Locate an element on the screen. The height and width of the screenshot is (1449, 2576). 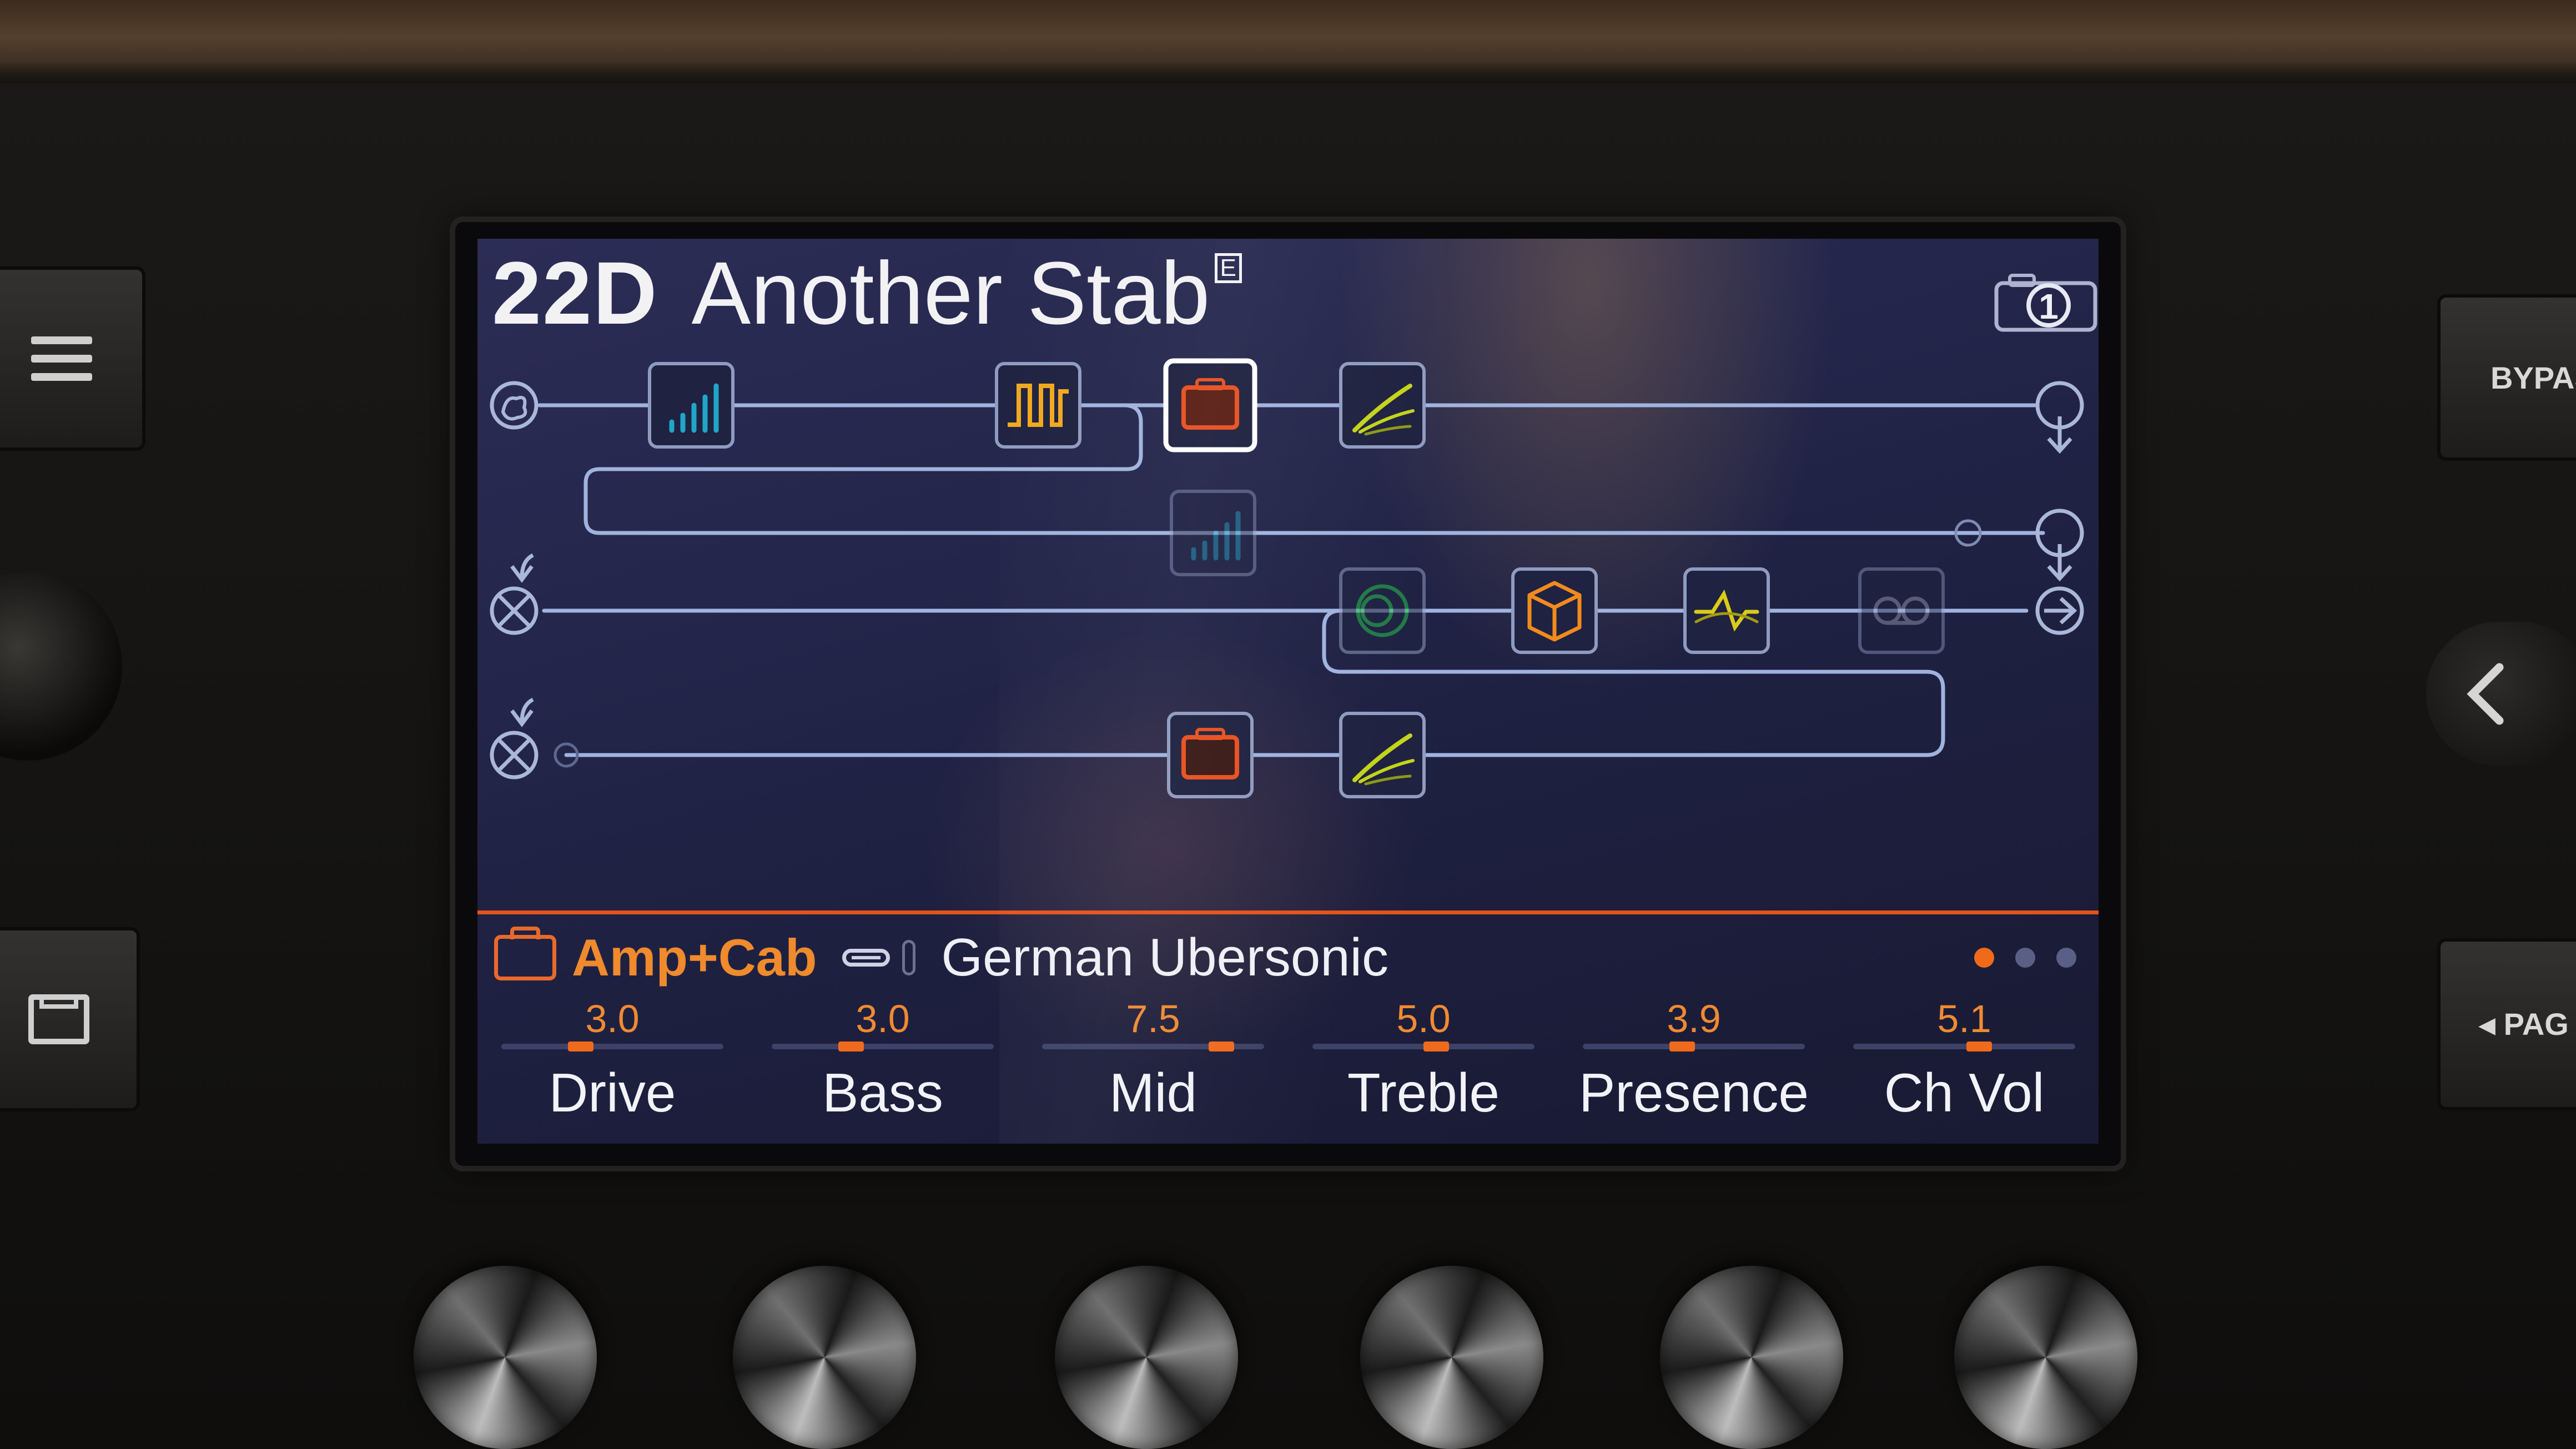
save-button is located at coordinates (70, 1019).